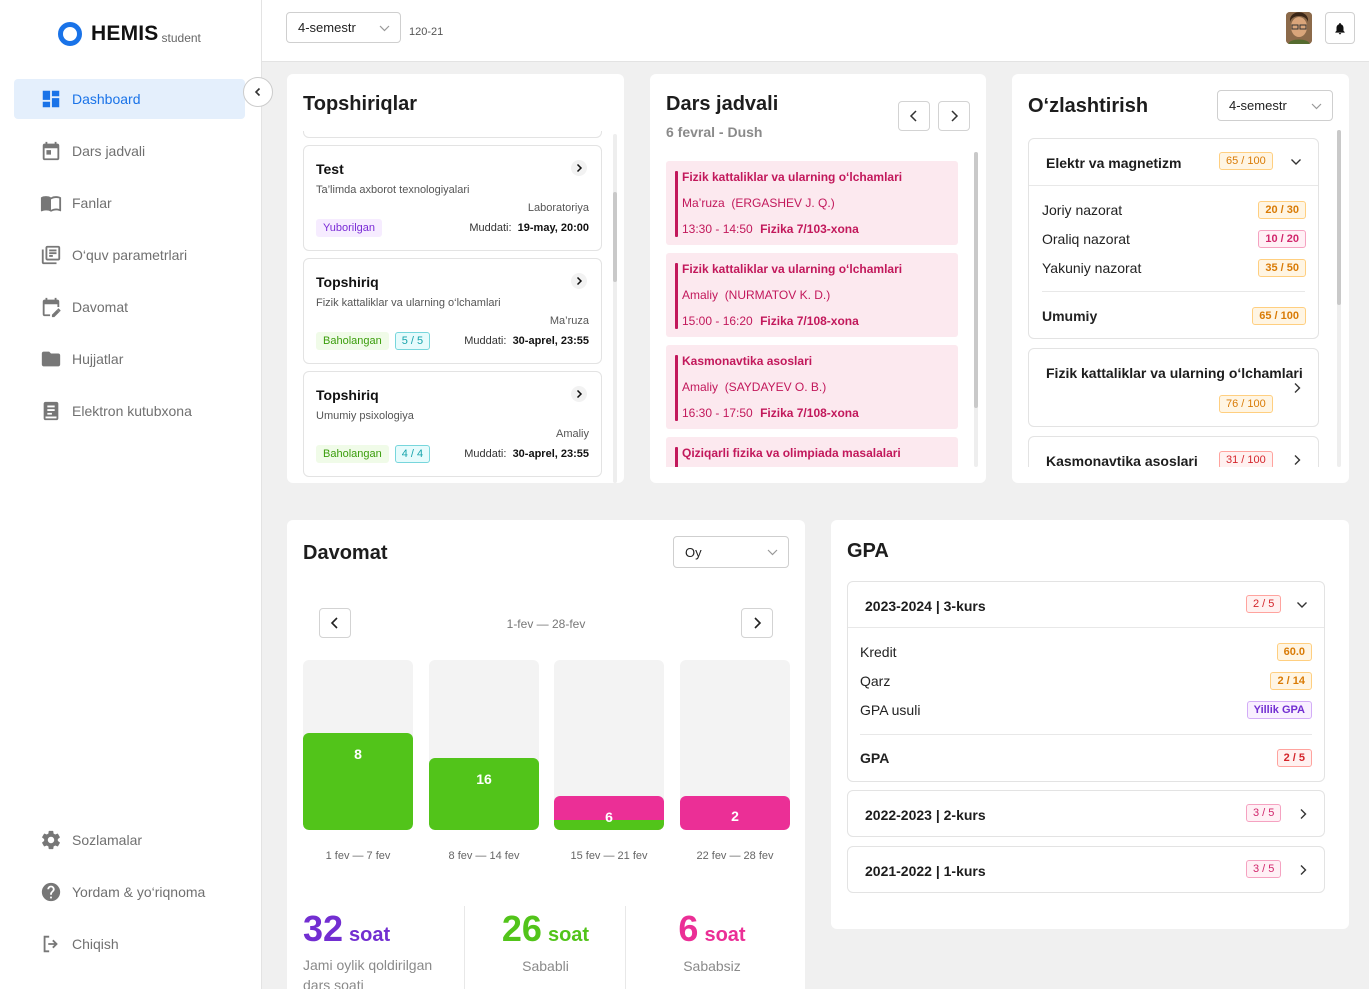 This screenshot has width=1369, height=989. What do you see at coordinates (1086, 869) in the screenshot?
I see `gpa-year-card: 2021-2022 | 1-kurs 3 / 5` at bounding box center [1086, 869].